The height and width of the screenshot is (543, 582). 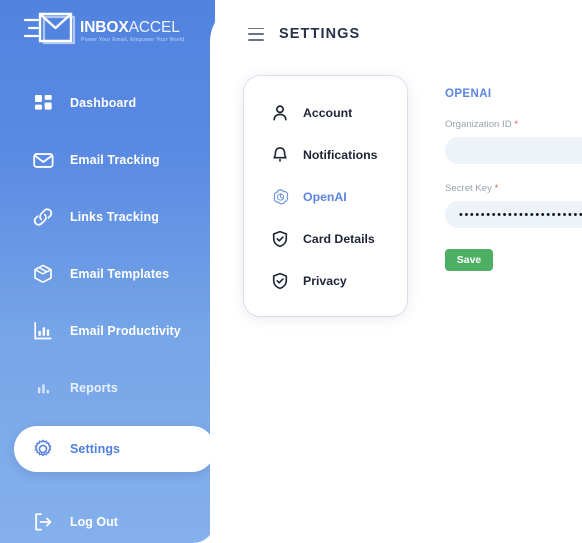 What do you see at coordinates (43, 274) in the screenshot?
I see `box-icon` at bounding box center [43, 274].